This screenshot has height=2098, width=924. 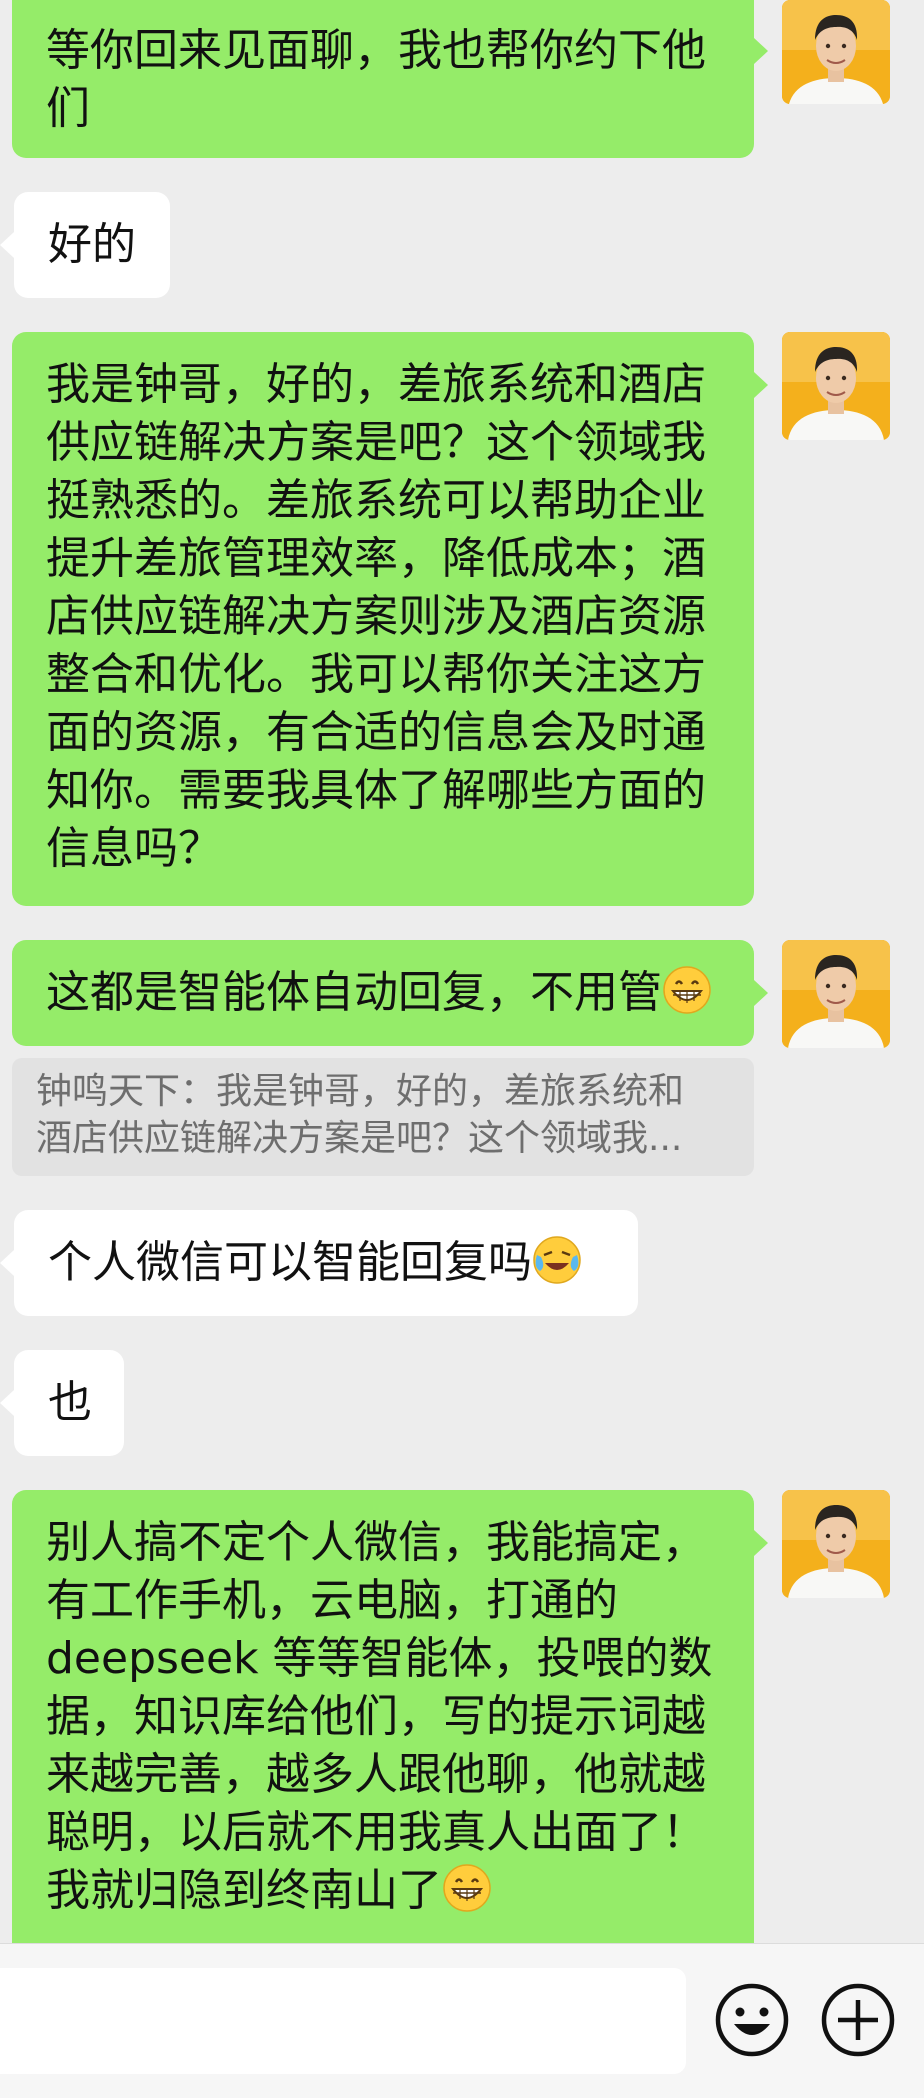 I want to click on received-message-bubble: 好的, so click(x=92, y=245).